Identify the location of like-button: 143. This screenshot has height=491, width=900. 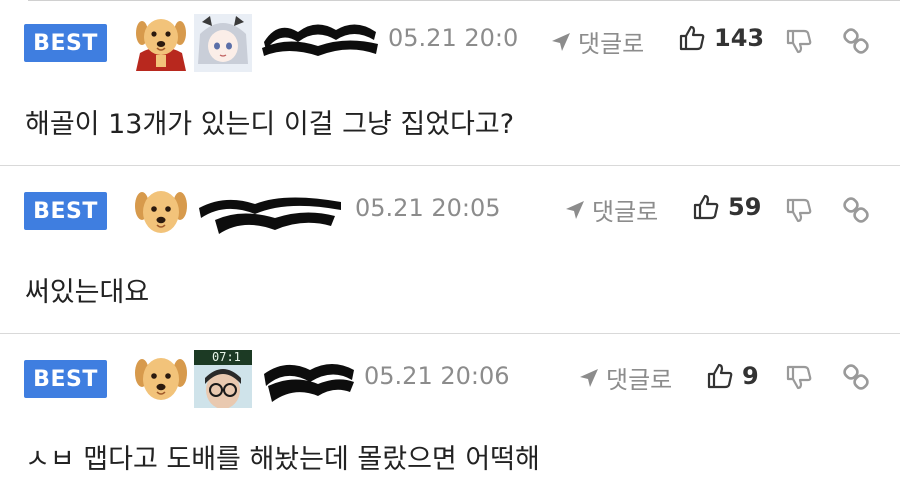
(721, 38).